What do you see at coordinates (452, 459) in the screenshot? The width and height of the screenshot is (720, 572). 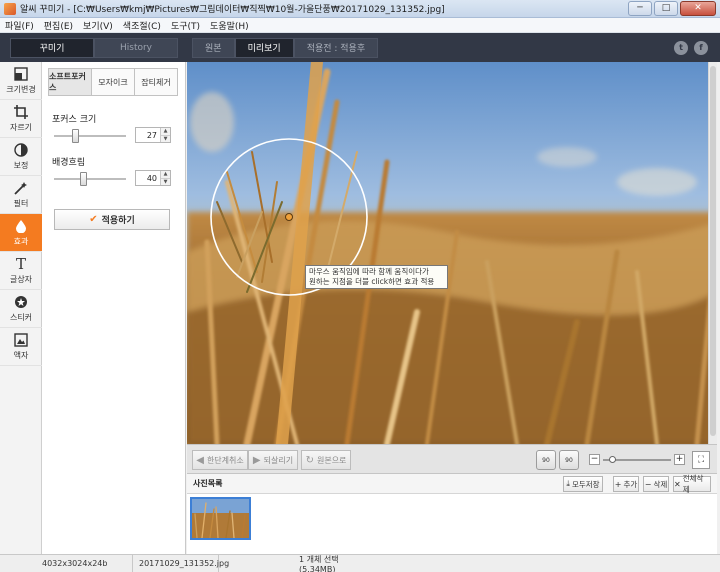 I see `edit-toolbar: ◀ 한단계취소 ▶ 되살리기 ↻ 원본으로 90 90 − + ⛶` at bounding box center [452, 459].